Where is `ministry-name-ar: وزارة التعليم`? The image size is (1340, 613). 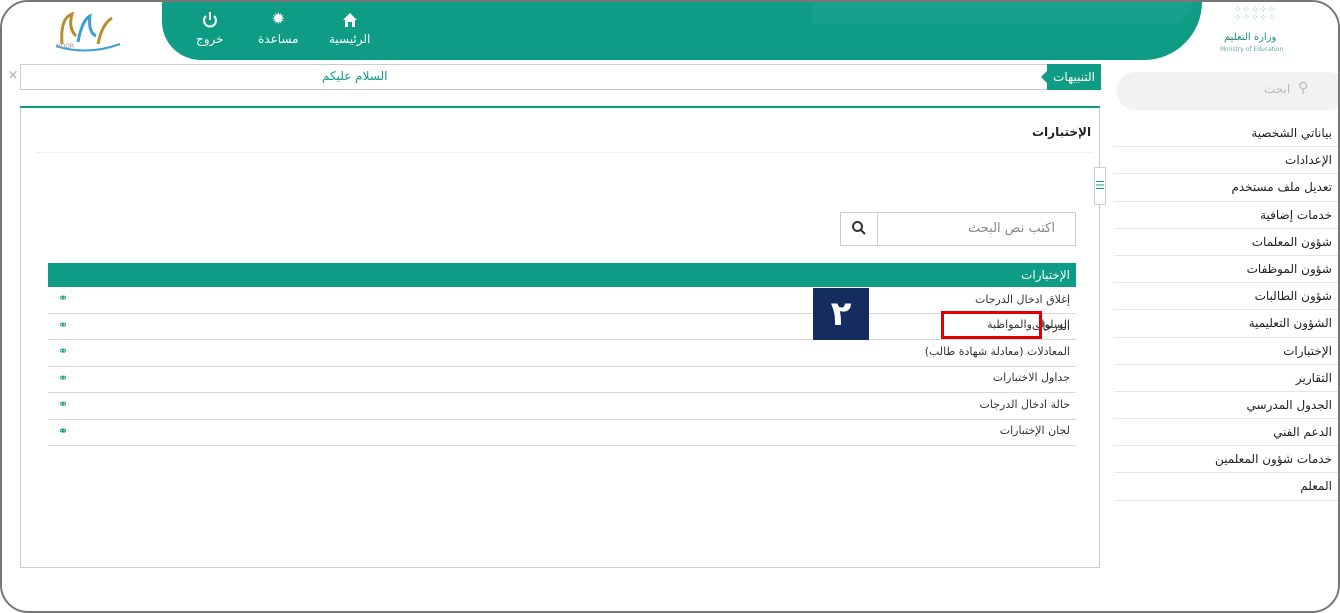 ministry-name-ar: وزارة التعليم is located at coordinates (1250, 37).